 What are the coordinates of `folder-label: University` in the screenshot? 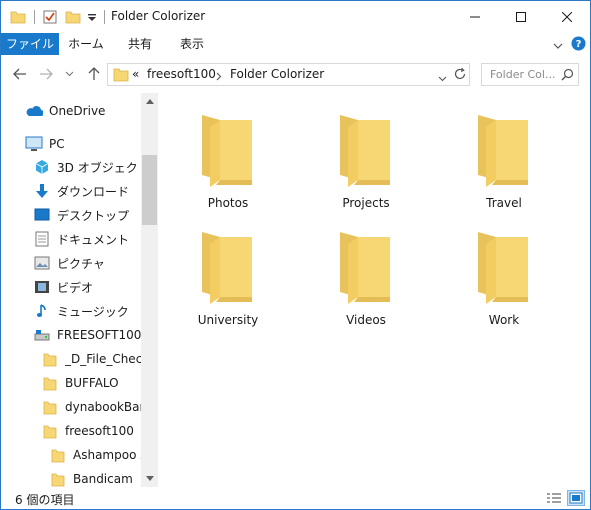 It's located at (228, 320).